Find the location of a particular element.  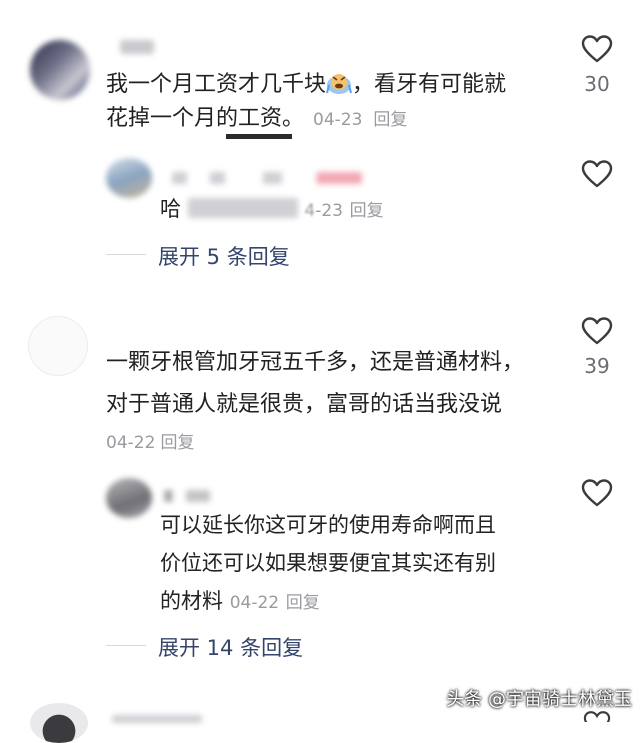

reply-date-prefix: 4 is located at coordinates (310, 211).